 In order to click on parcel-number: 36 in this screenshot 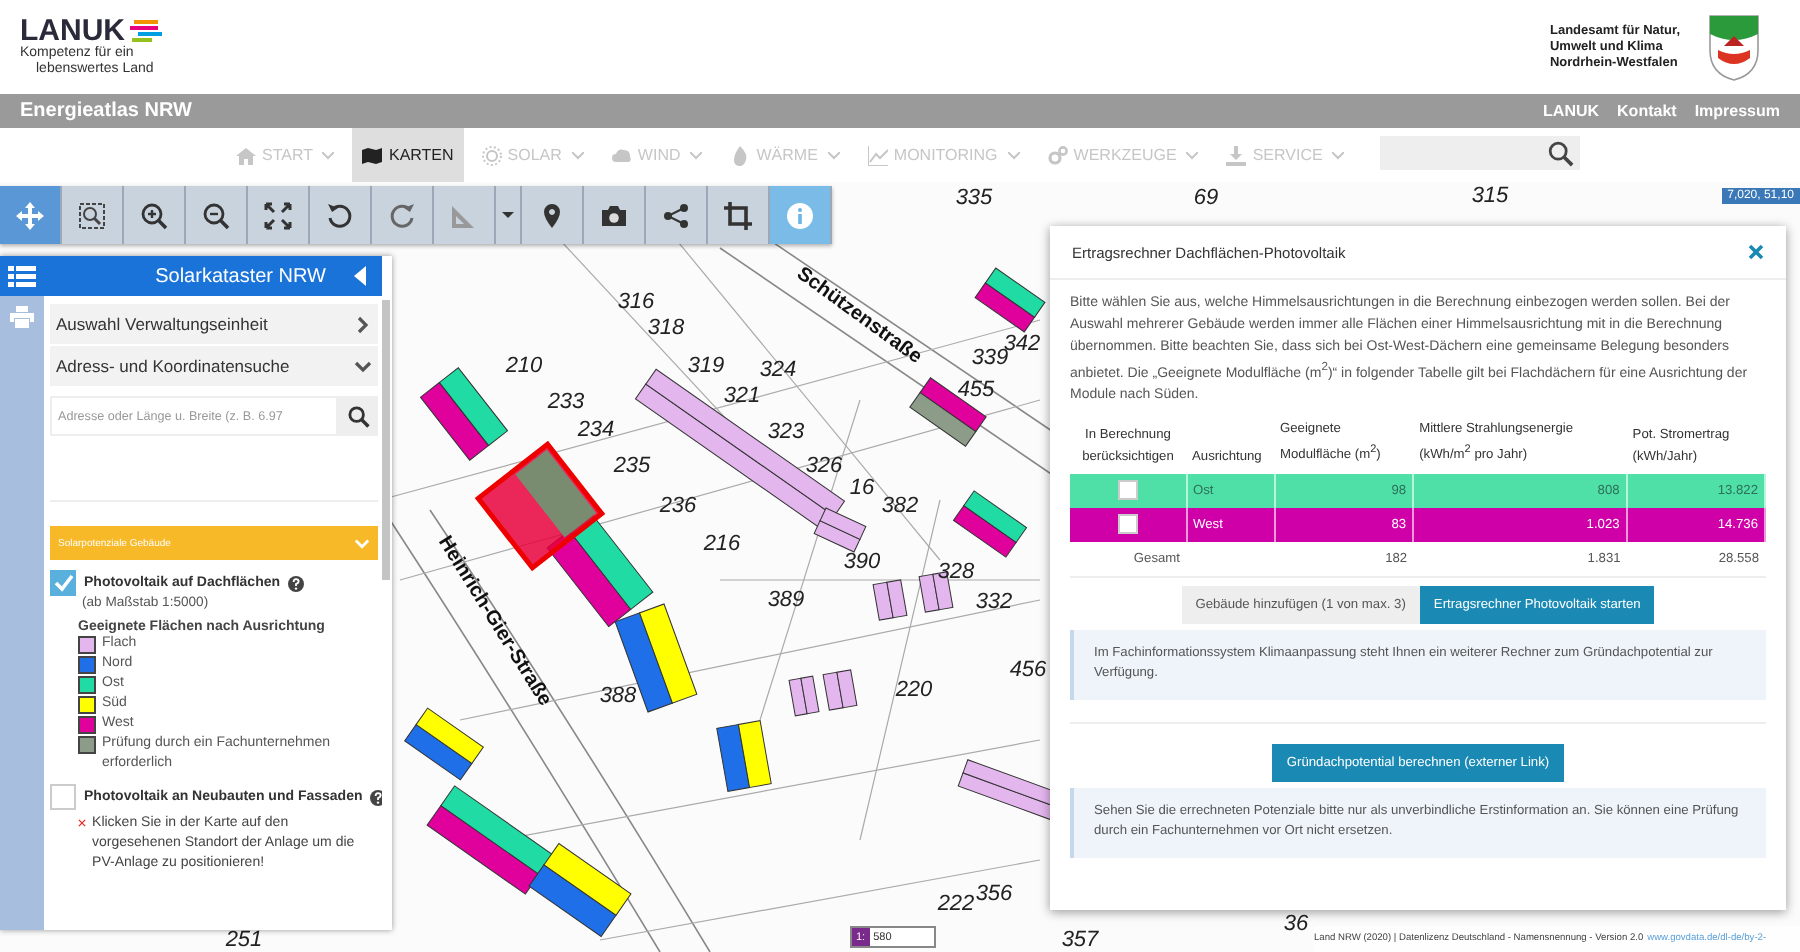, I will do `click(1296, 924)`.